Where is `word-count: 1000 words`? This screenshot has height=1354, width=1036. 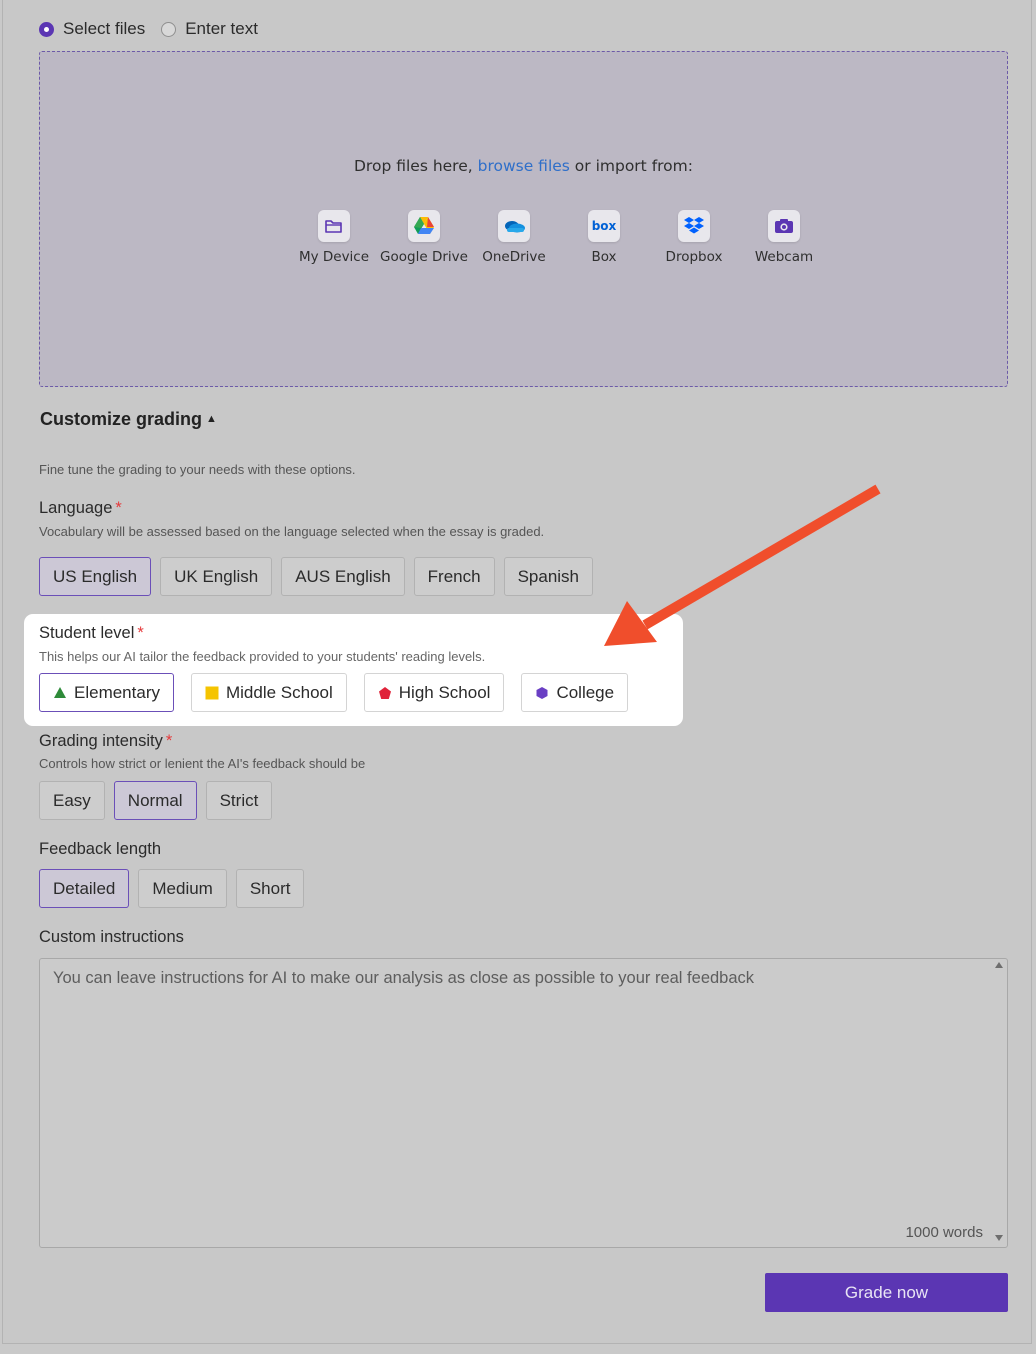 word-count: 1000 words is located at coordinates (944, 1232).